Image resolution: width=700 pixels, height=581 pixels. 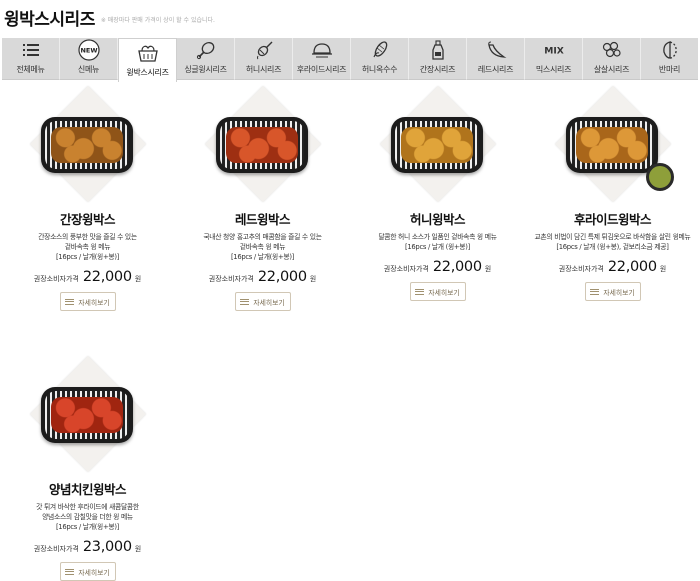 I want to click on tab-mix-text: MIX 믹스시리즈, so click(x=554, y=59).